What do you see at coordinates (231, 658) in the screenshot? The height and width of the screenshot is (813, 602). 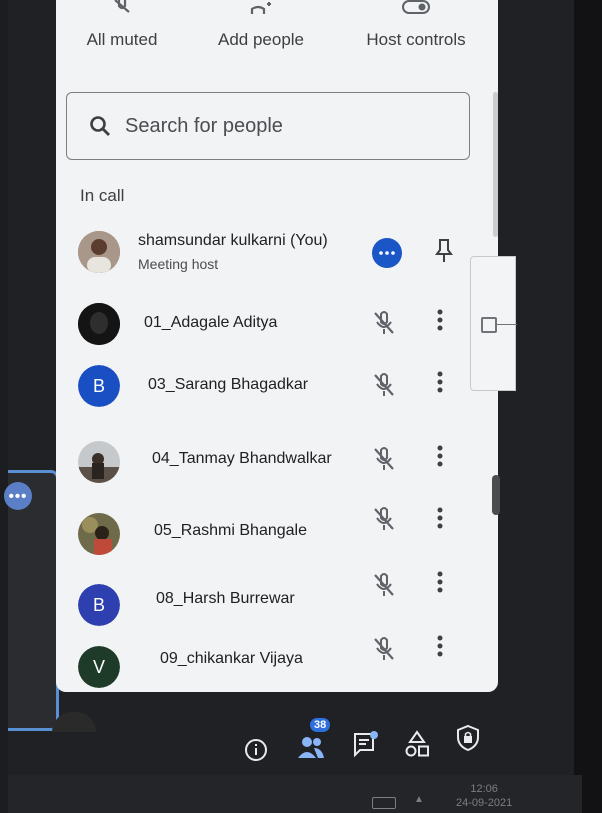 I see `participant-name: 09_chikankar Vijaya` at bounding box center [231, 658].